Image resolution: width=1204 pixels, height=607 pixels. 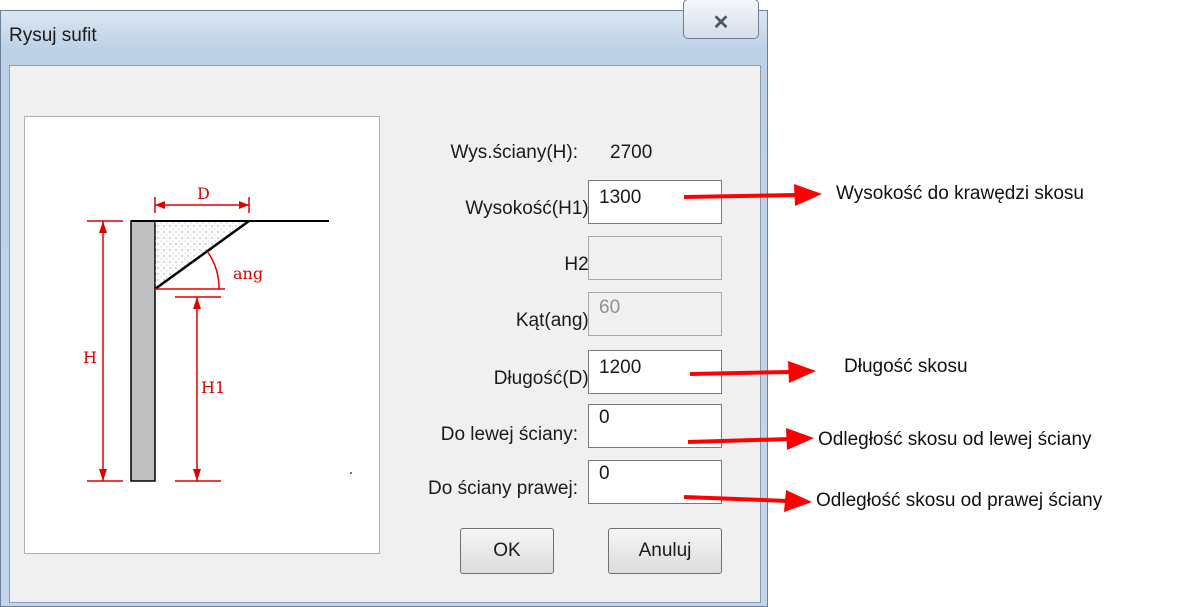 I want to click on length-note-arrowhead, so click(x=802, y=372).